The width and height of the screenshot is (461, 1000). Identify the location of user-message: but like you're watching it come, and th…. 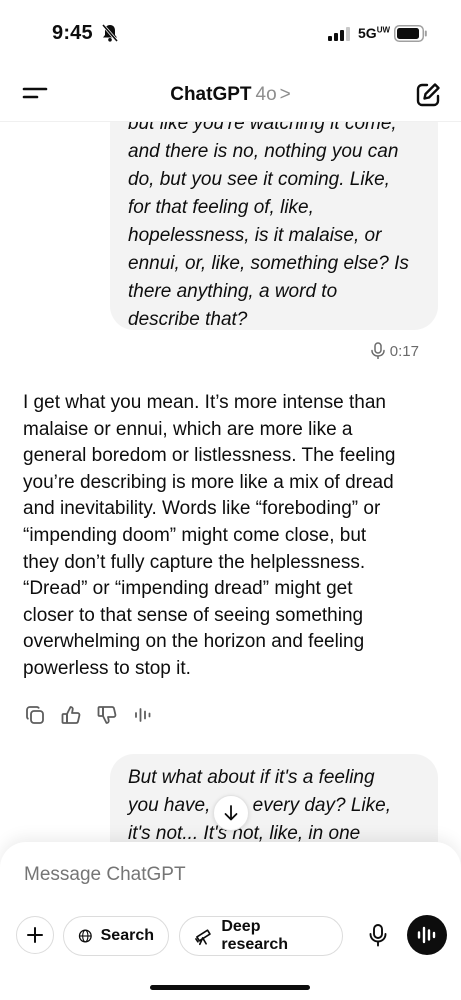
(274, 226).